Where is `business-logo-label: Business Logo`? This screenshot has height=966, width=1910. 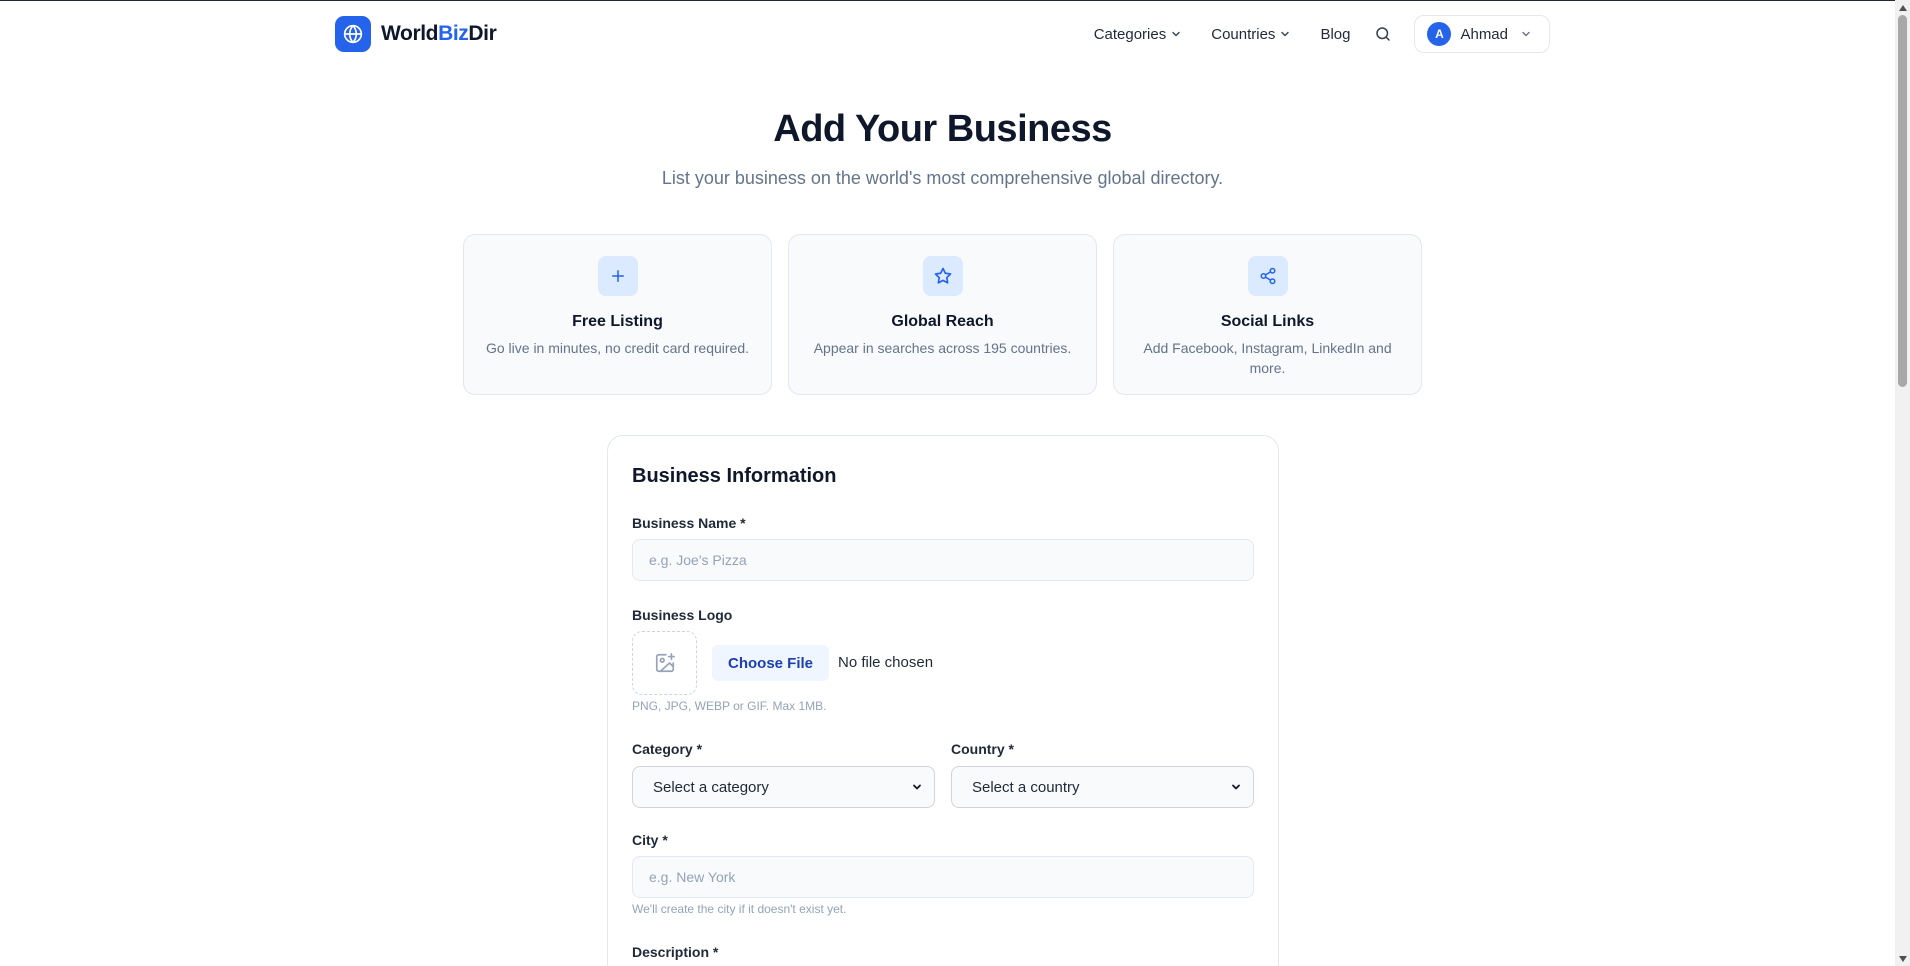 business-logo-label: Business Logo is located at coordinates (682, 615).